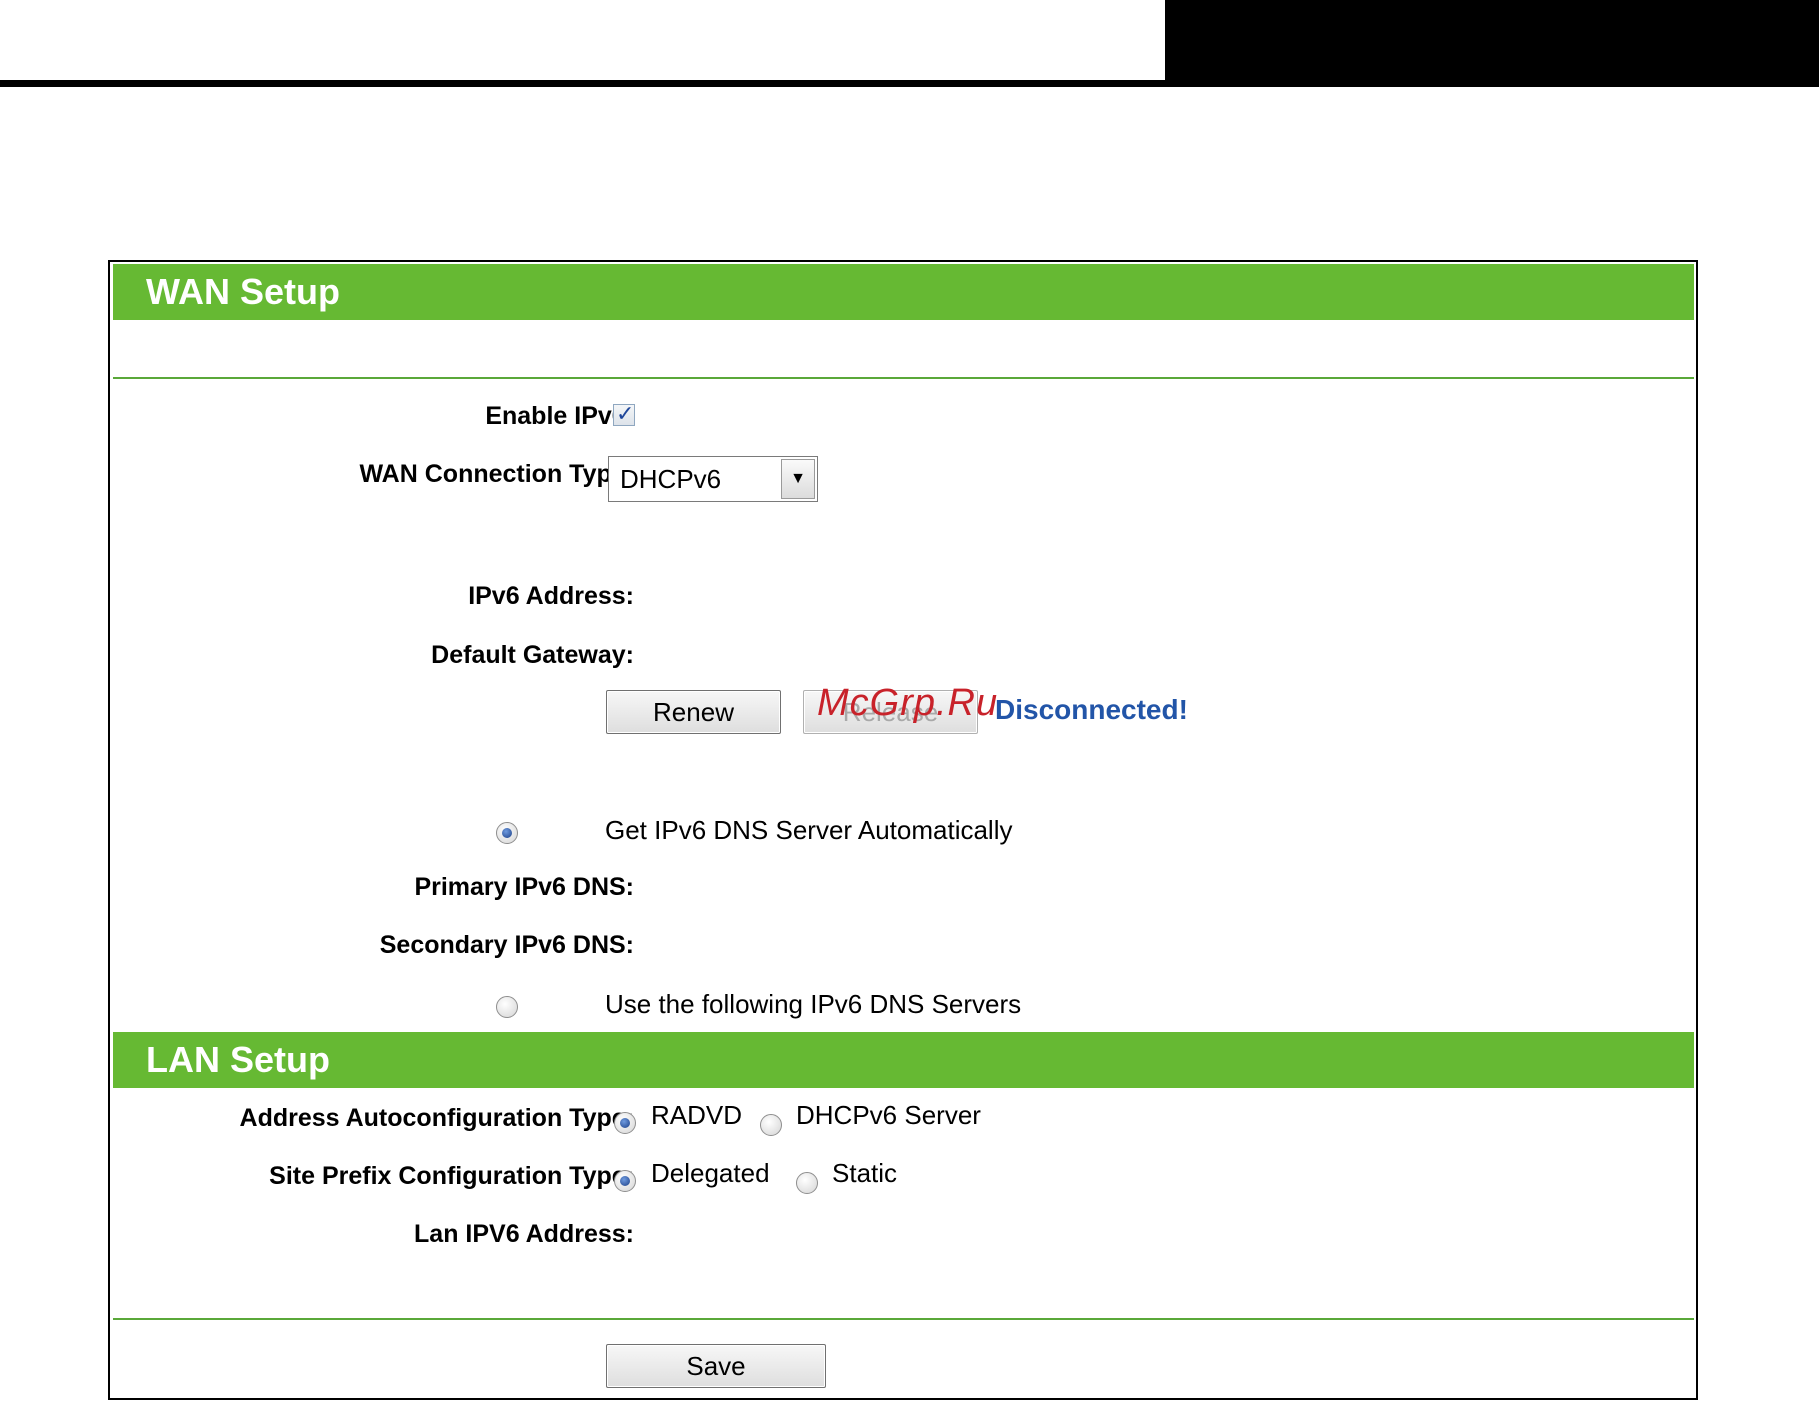 The height and width of the screenshot is (1403, 1819). I want to click on site-prefix-delegated-label: Delegated, so click(710, 1173).